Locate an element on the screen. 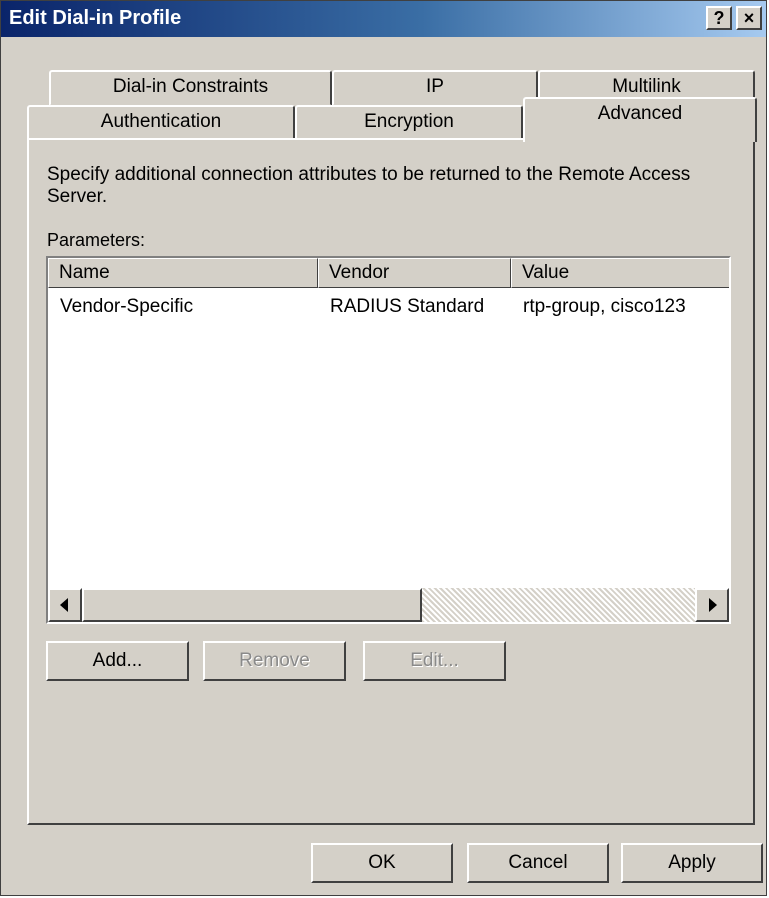  close-icon: × is located at coordinates (749, 18).